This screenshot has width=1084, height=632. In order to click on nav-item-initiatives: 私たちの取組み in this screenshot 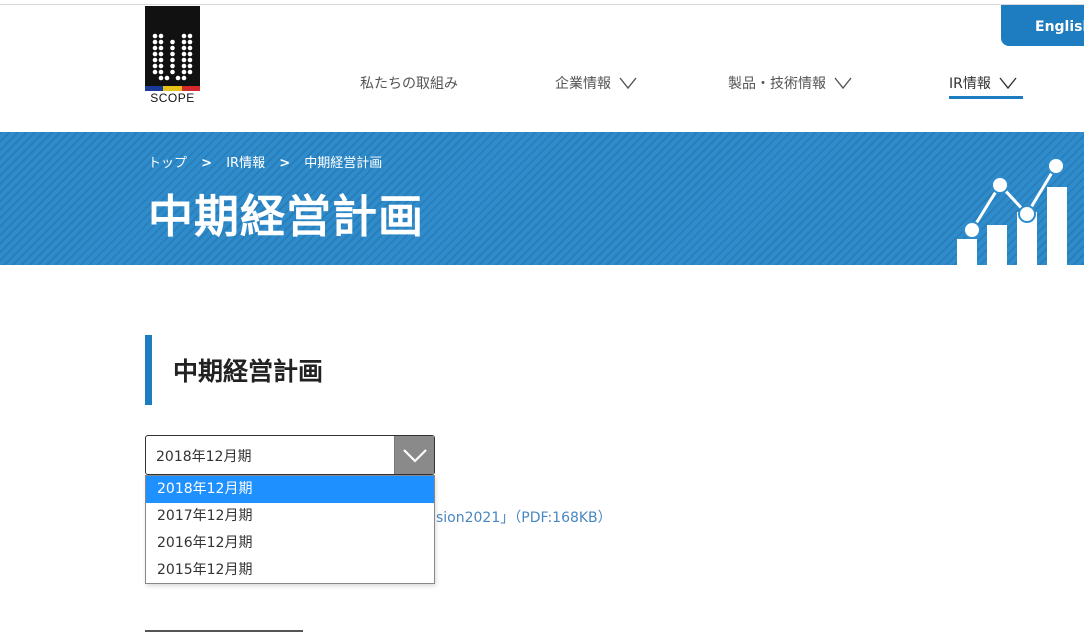, I will do `click(409, 83)`.